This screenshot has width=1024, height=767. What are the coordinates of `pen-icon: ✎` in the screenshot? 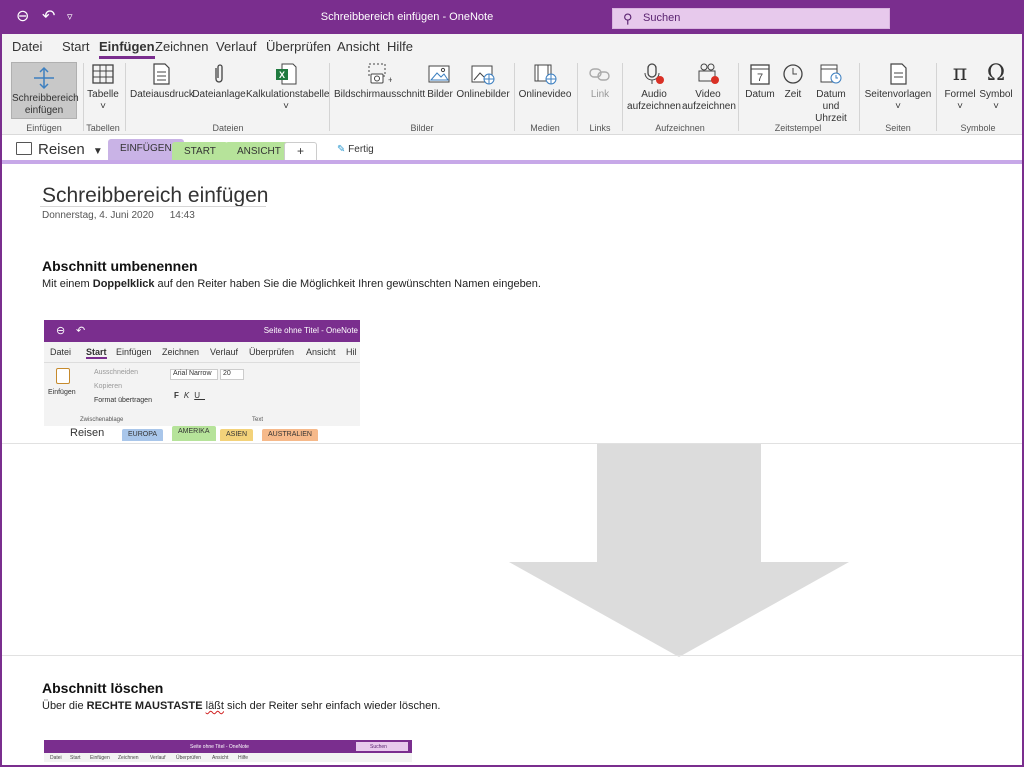 It's located at (341, 149).